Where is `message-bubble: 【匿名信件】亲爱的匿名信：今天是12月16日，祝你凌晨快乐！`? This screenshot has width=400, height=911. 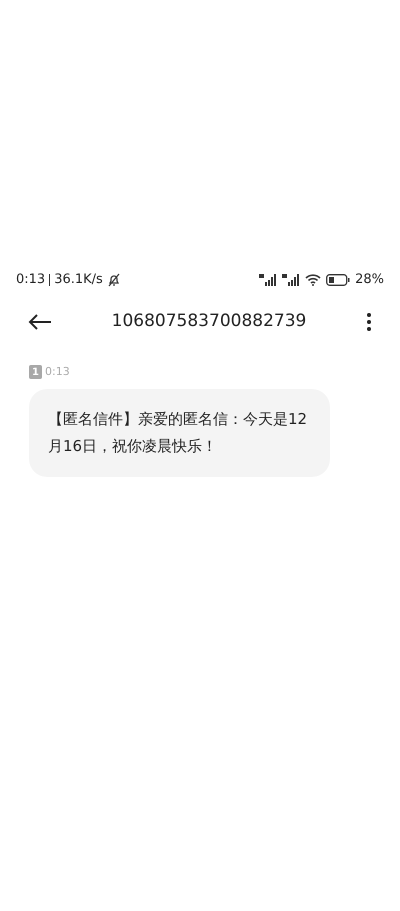 message-bubble: 【匿名信件】亲爱的匿名信：今天是12月16日，祝你凌晨快乐！ is located at coordinates (179, 432).